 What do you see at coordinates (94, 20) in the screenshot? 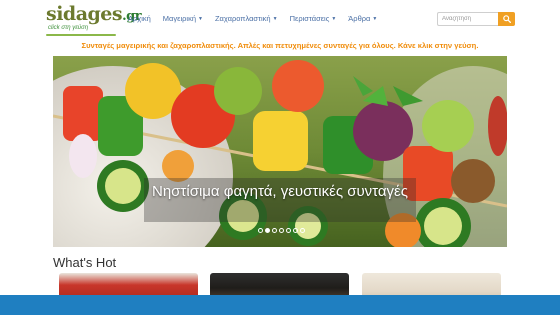
I see `site-logo: sidages.gr click στη γεύση` at bounding box center [94, 20].